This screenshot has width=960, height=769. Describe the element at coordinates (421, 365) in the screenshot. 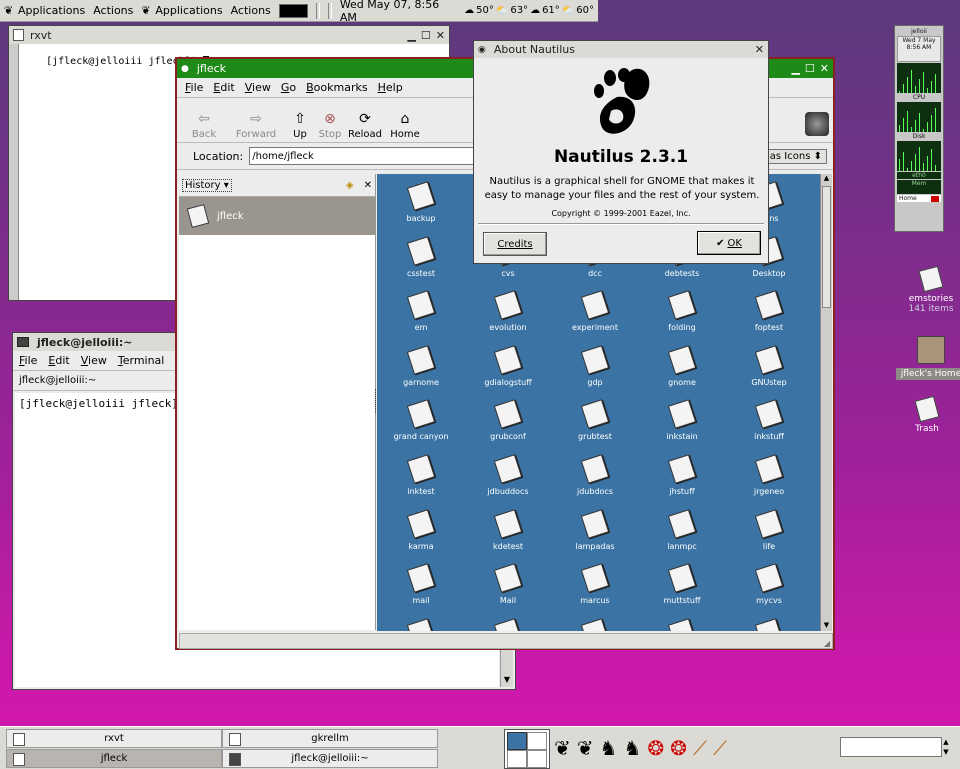

I see `file-icon-item: garnome` at that location.